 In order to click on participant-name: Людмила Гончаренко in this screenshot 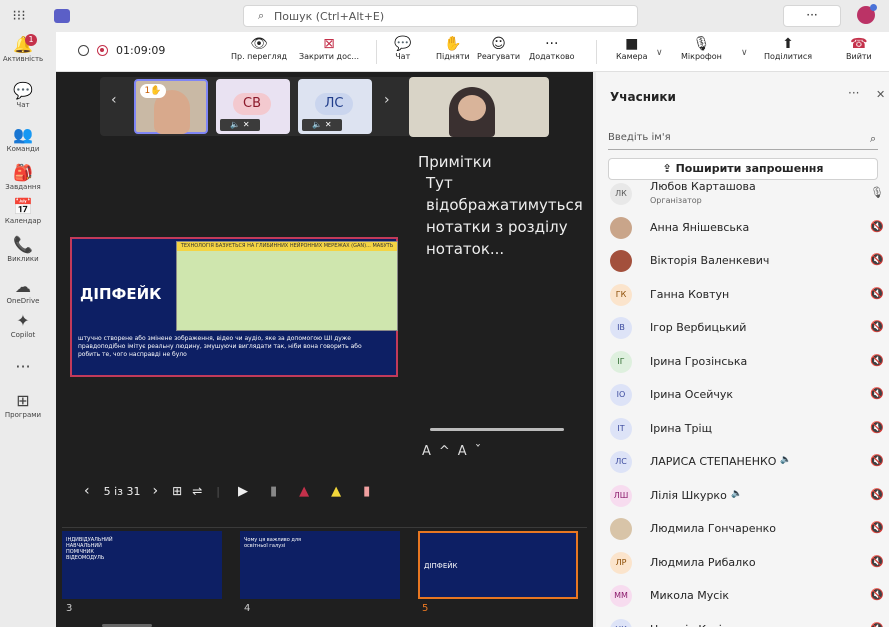, I will do `click(713, 528)`.